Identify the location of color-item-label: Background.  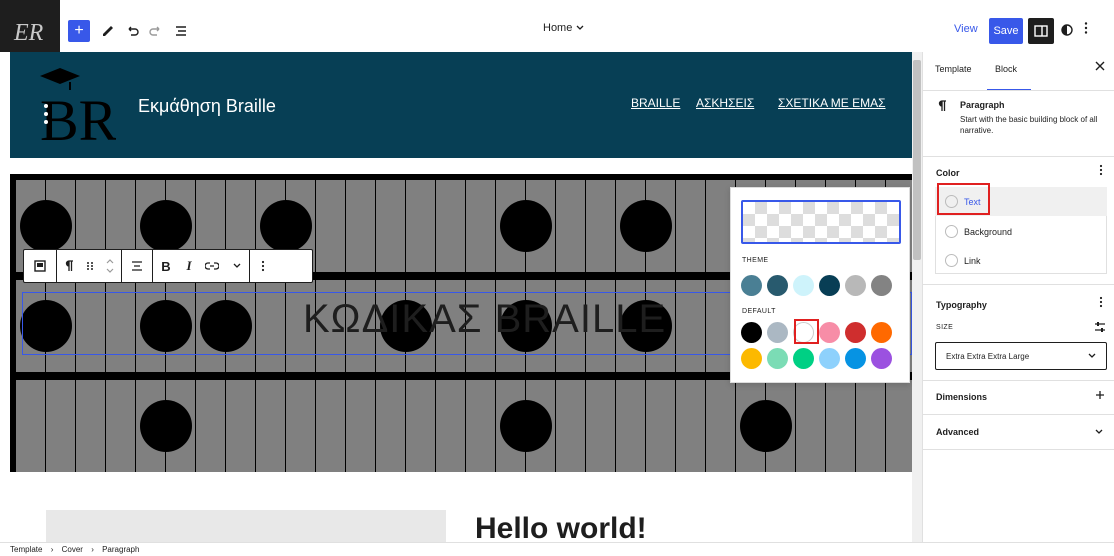
(988, 231).